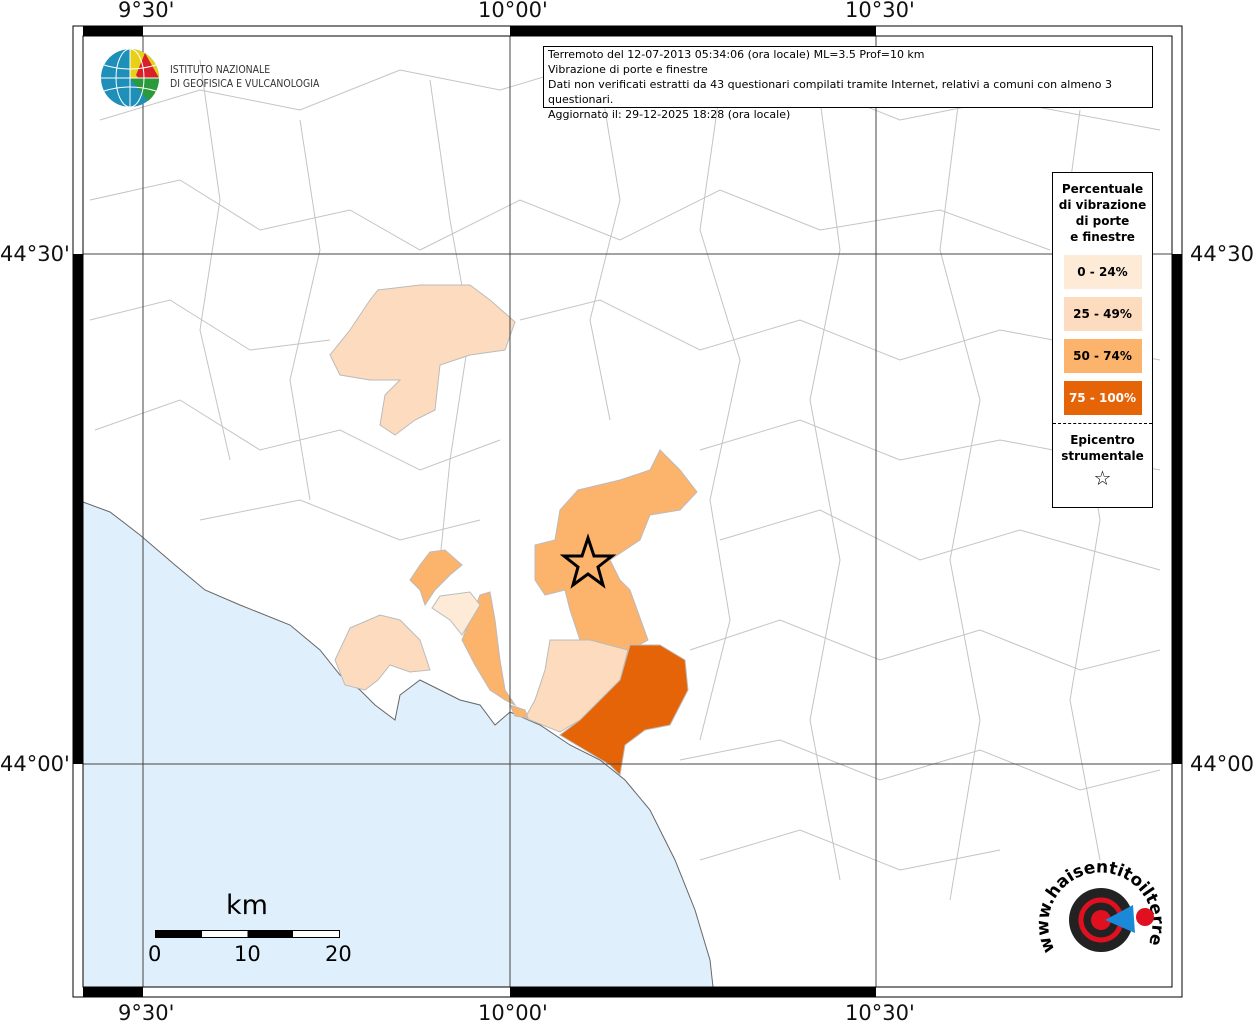 The width and height of the screenshot is (1255, 1025). Describe the element at coordinates (1102, 478) in the screenshot. I see `star-icon: ☆` at that location.